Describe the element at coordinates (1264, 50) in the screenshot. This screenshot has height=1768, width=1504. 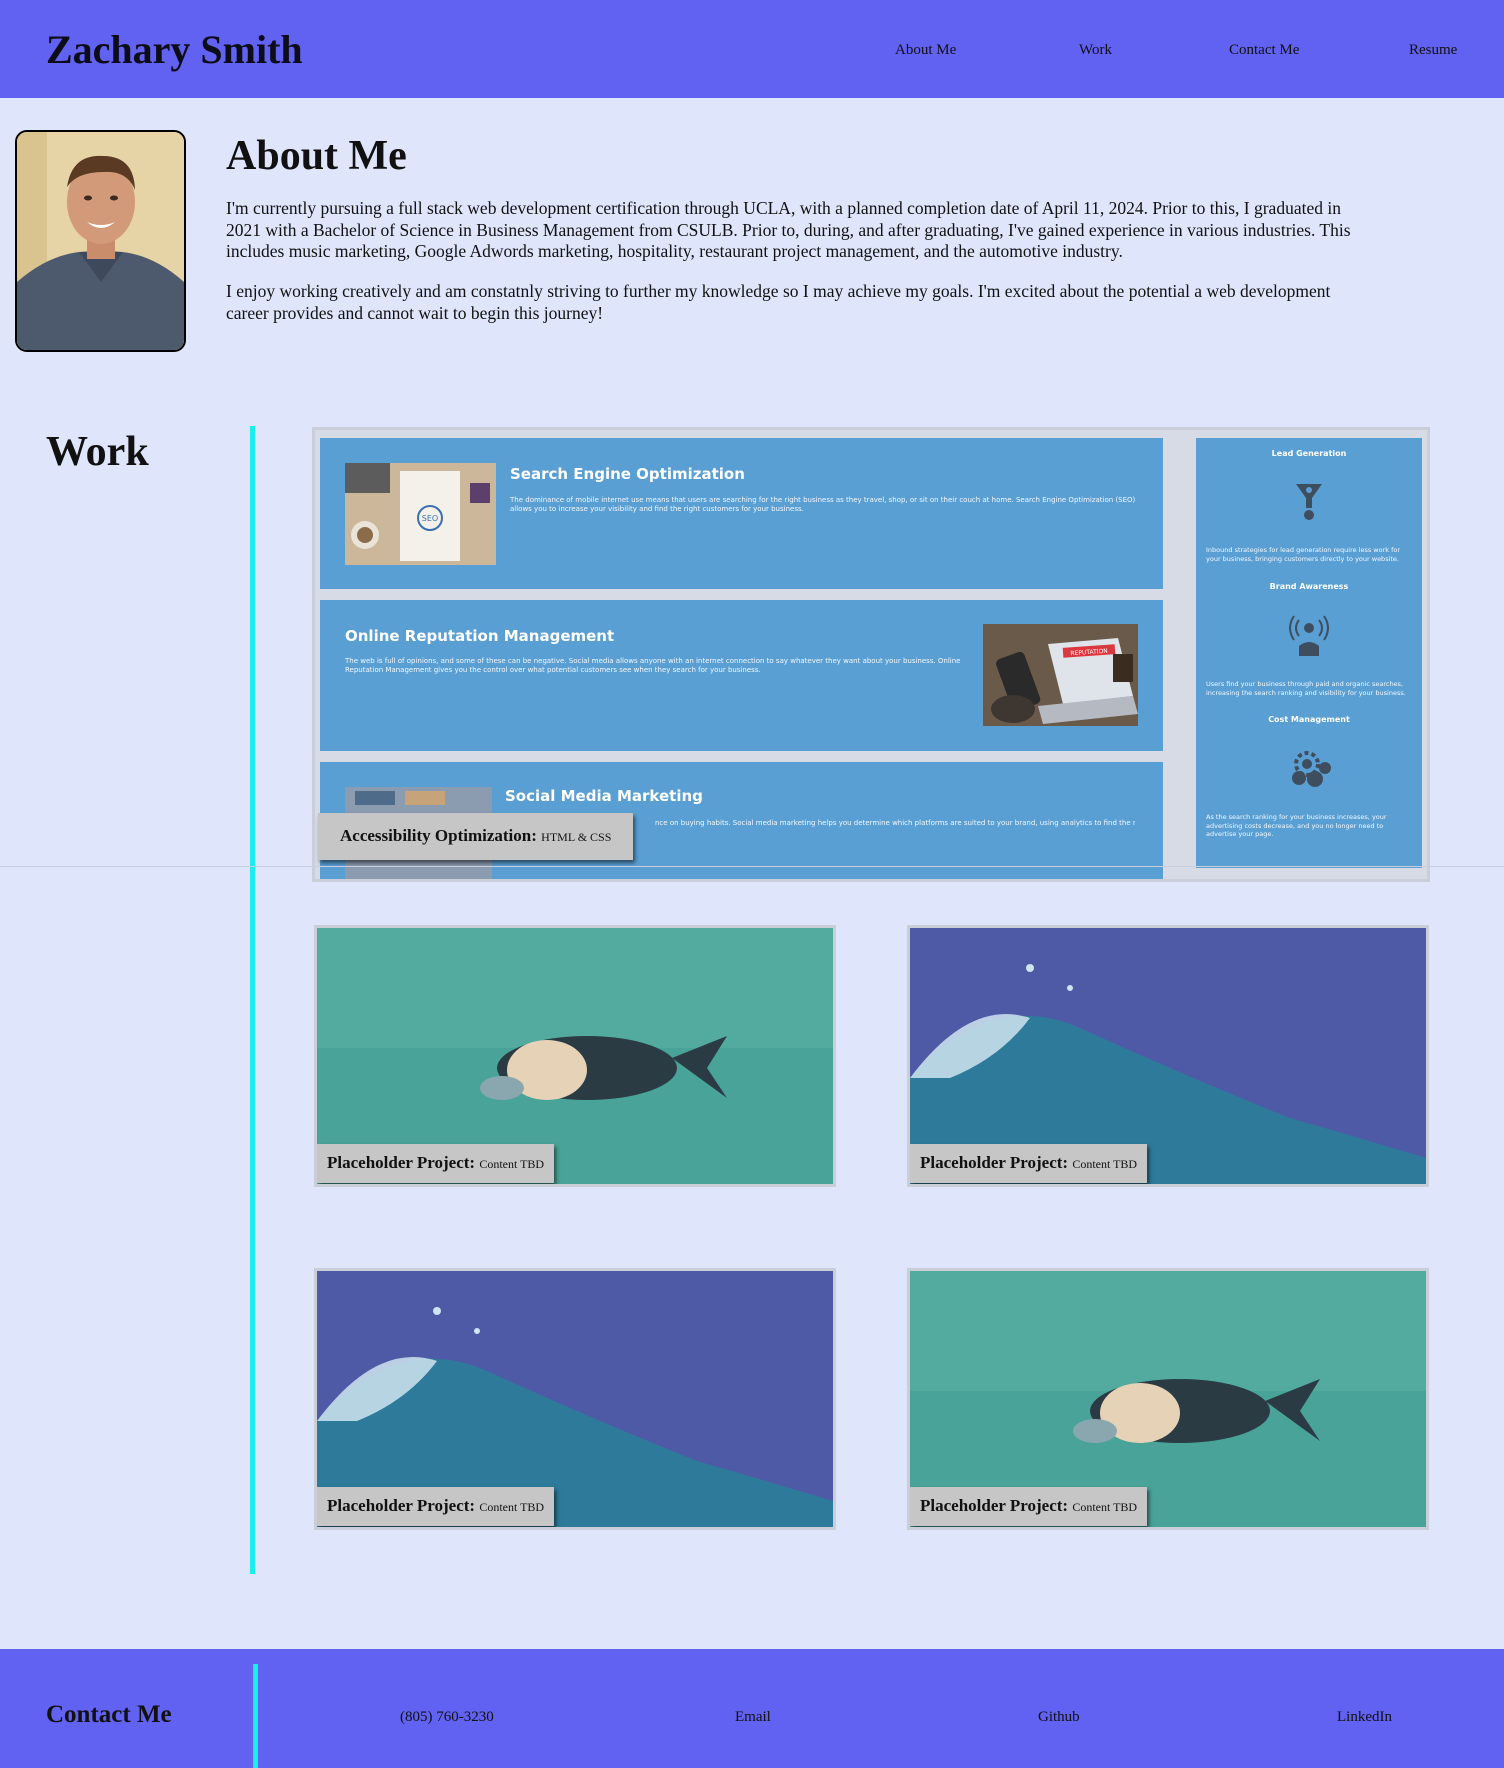
I see `nav-contact-me: Contact Me` at that location.